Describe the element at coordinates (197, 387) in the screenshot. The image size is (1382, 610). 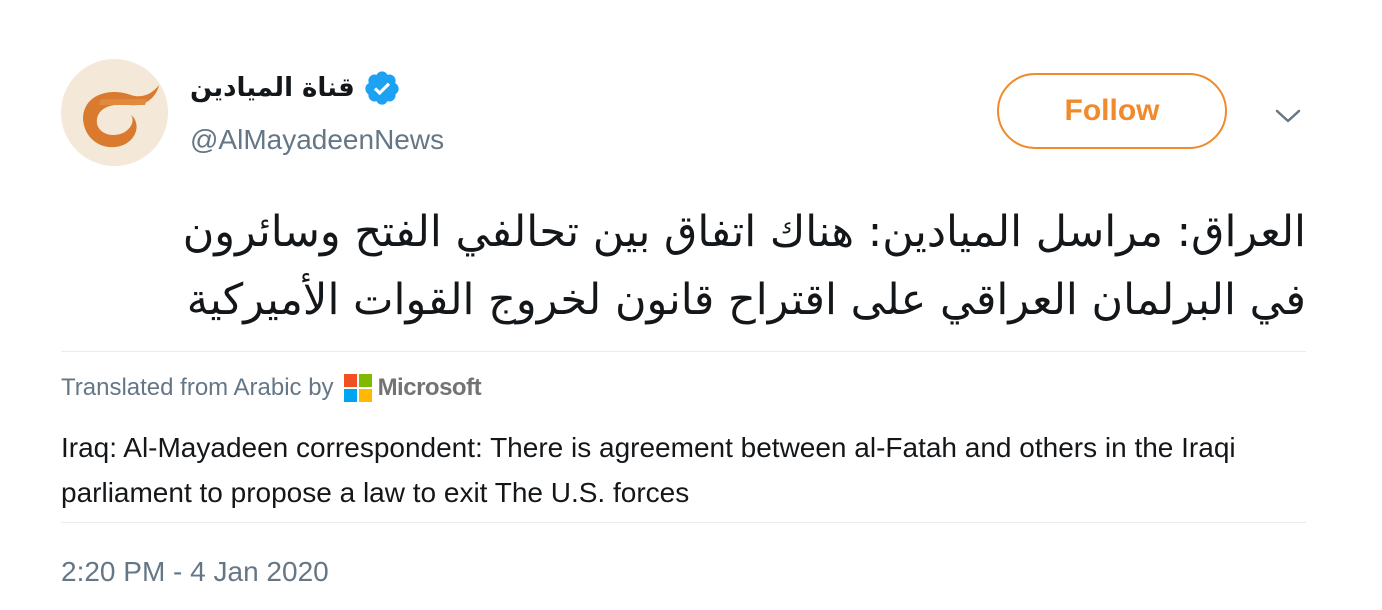
I see `translated-from-label: Translated from Arabic by` at that location.